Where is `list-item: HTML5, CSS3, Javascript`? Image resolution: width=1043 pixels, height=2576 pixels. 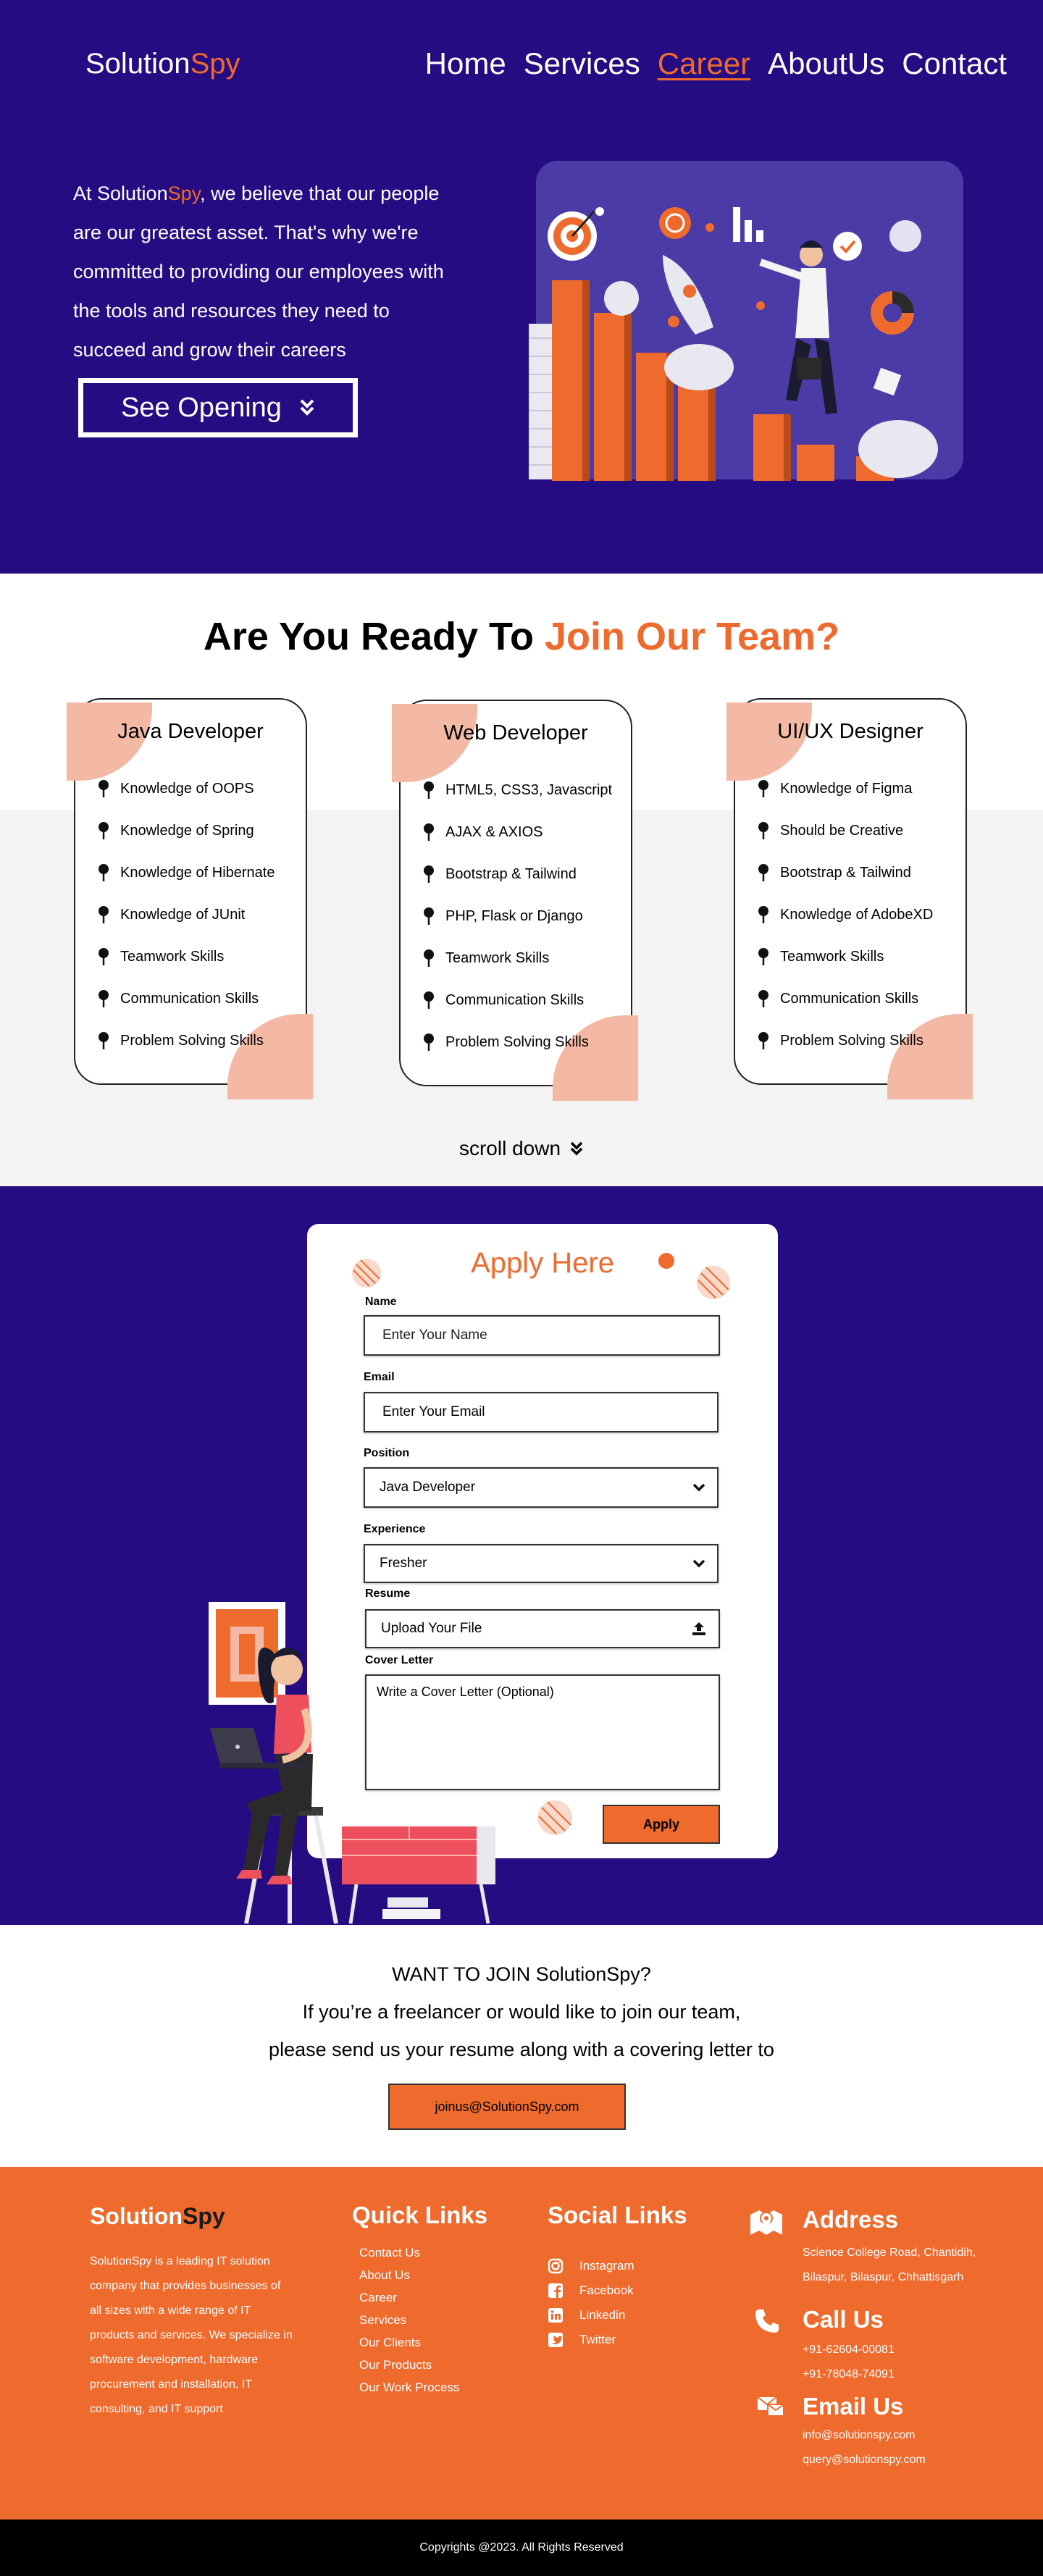
list-item: HTML5, CSS3, Javascript is located at coordinates (517, 790).